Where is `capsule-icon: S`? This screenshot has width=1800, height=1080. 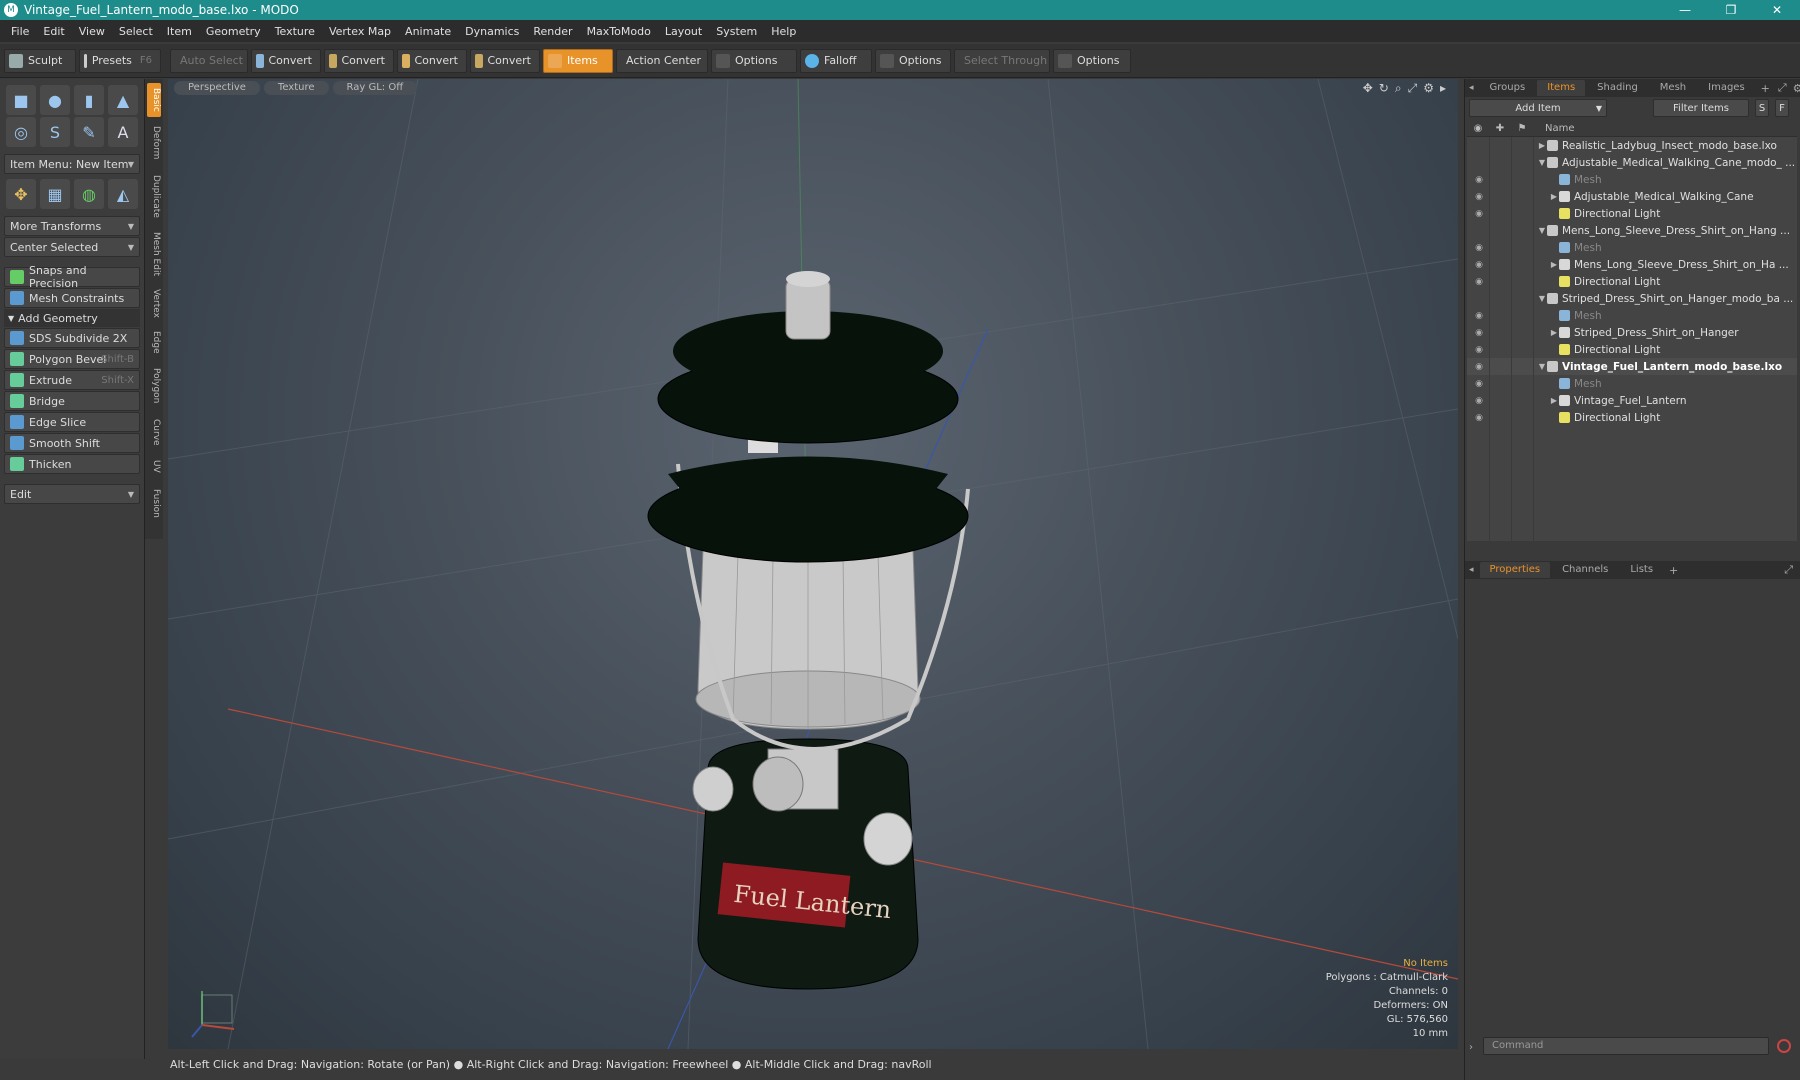 capsule-icon: S is located at coordinates (55, 132).